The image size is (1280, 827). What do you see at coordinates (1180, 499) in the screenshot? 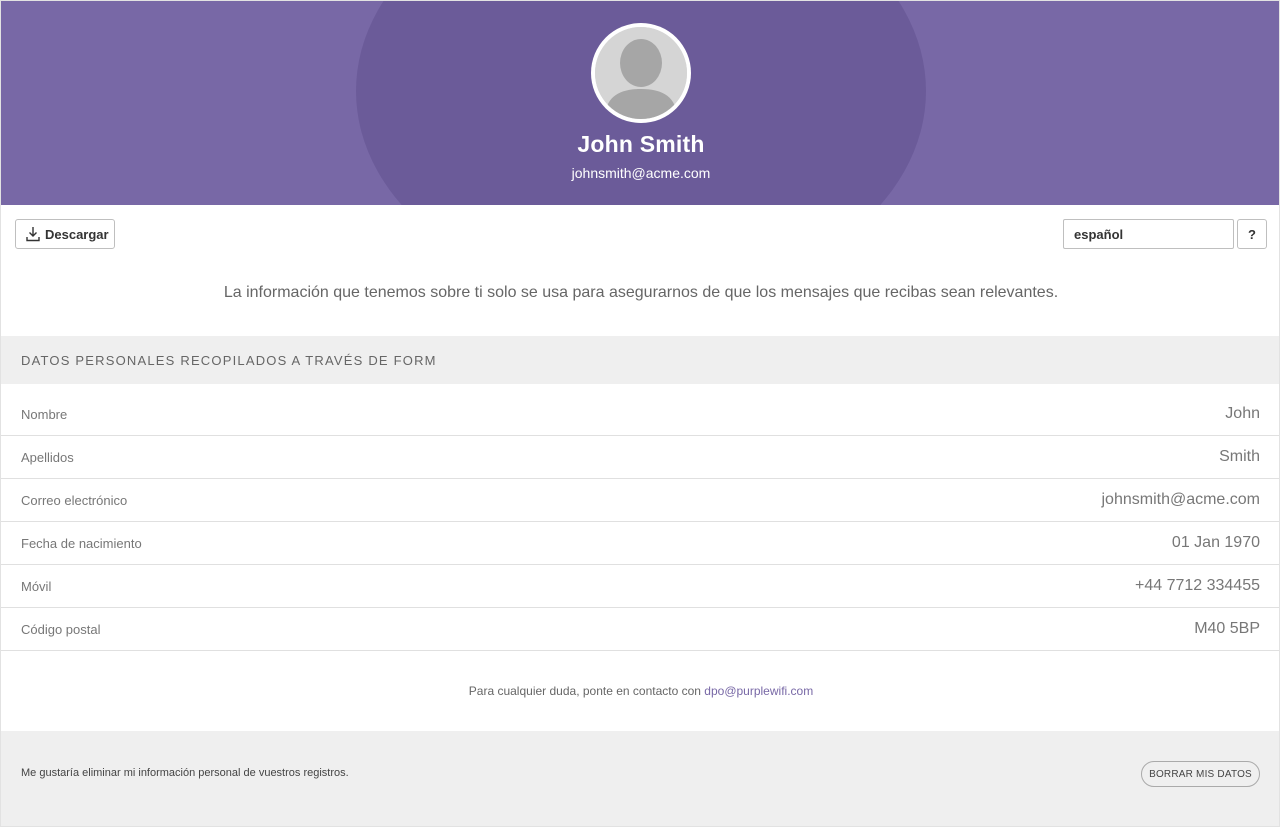
I see `field-value: johnsmith@acme.com` at bounding box center [1180, 499].